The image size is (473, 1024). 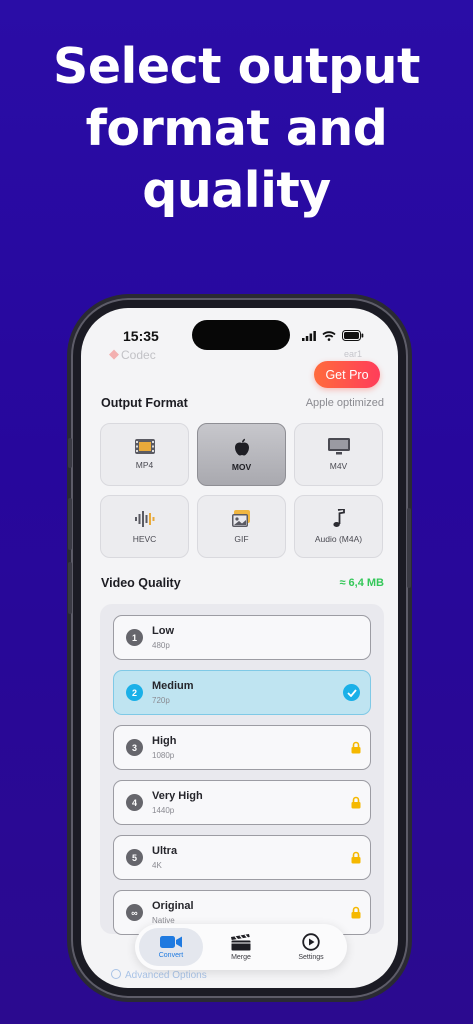 I want to click on quality-option-ultra: 5 Ultra 4K, so click(x=242, y=857).